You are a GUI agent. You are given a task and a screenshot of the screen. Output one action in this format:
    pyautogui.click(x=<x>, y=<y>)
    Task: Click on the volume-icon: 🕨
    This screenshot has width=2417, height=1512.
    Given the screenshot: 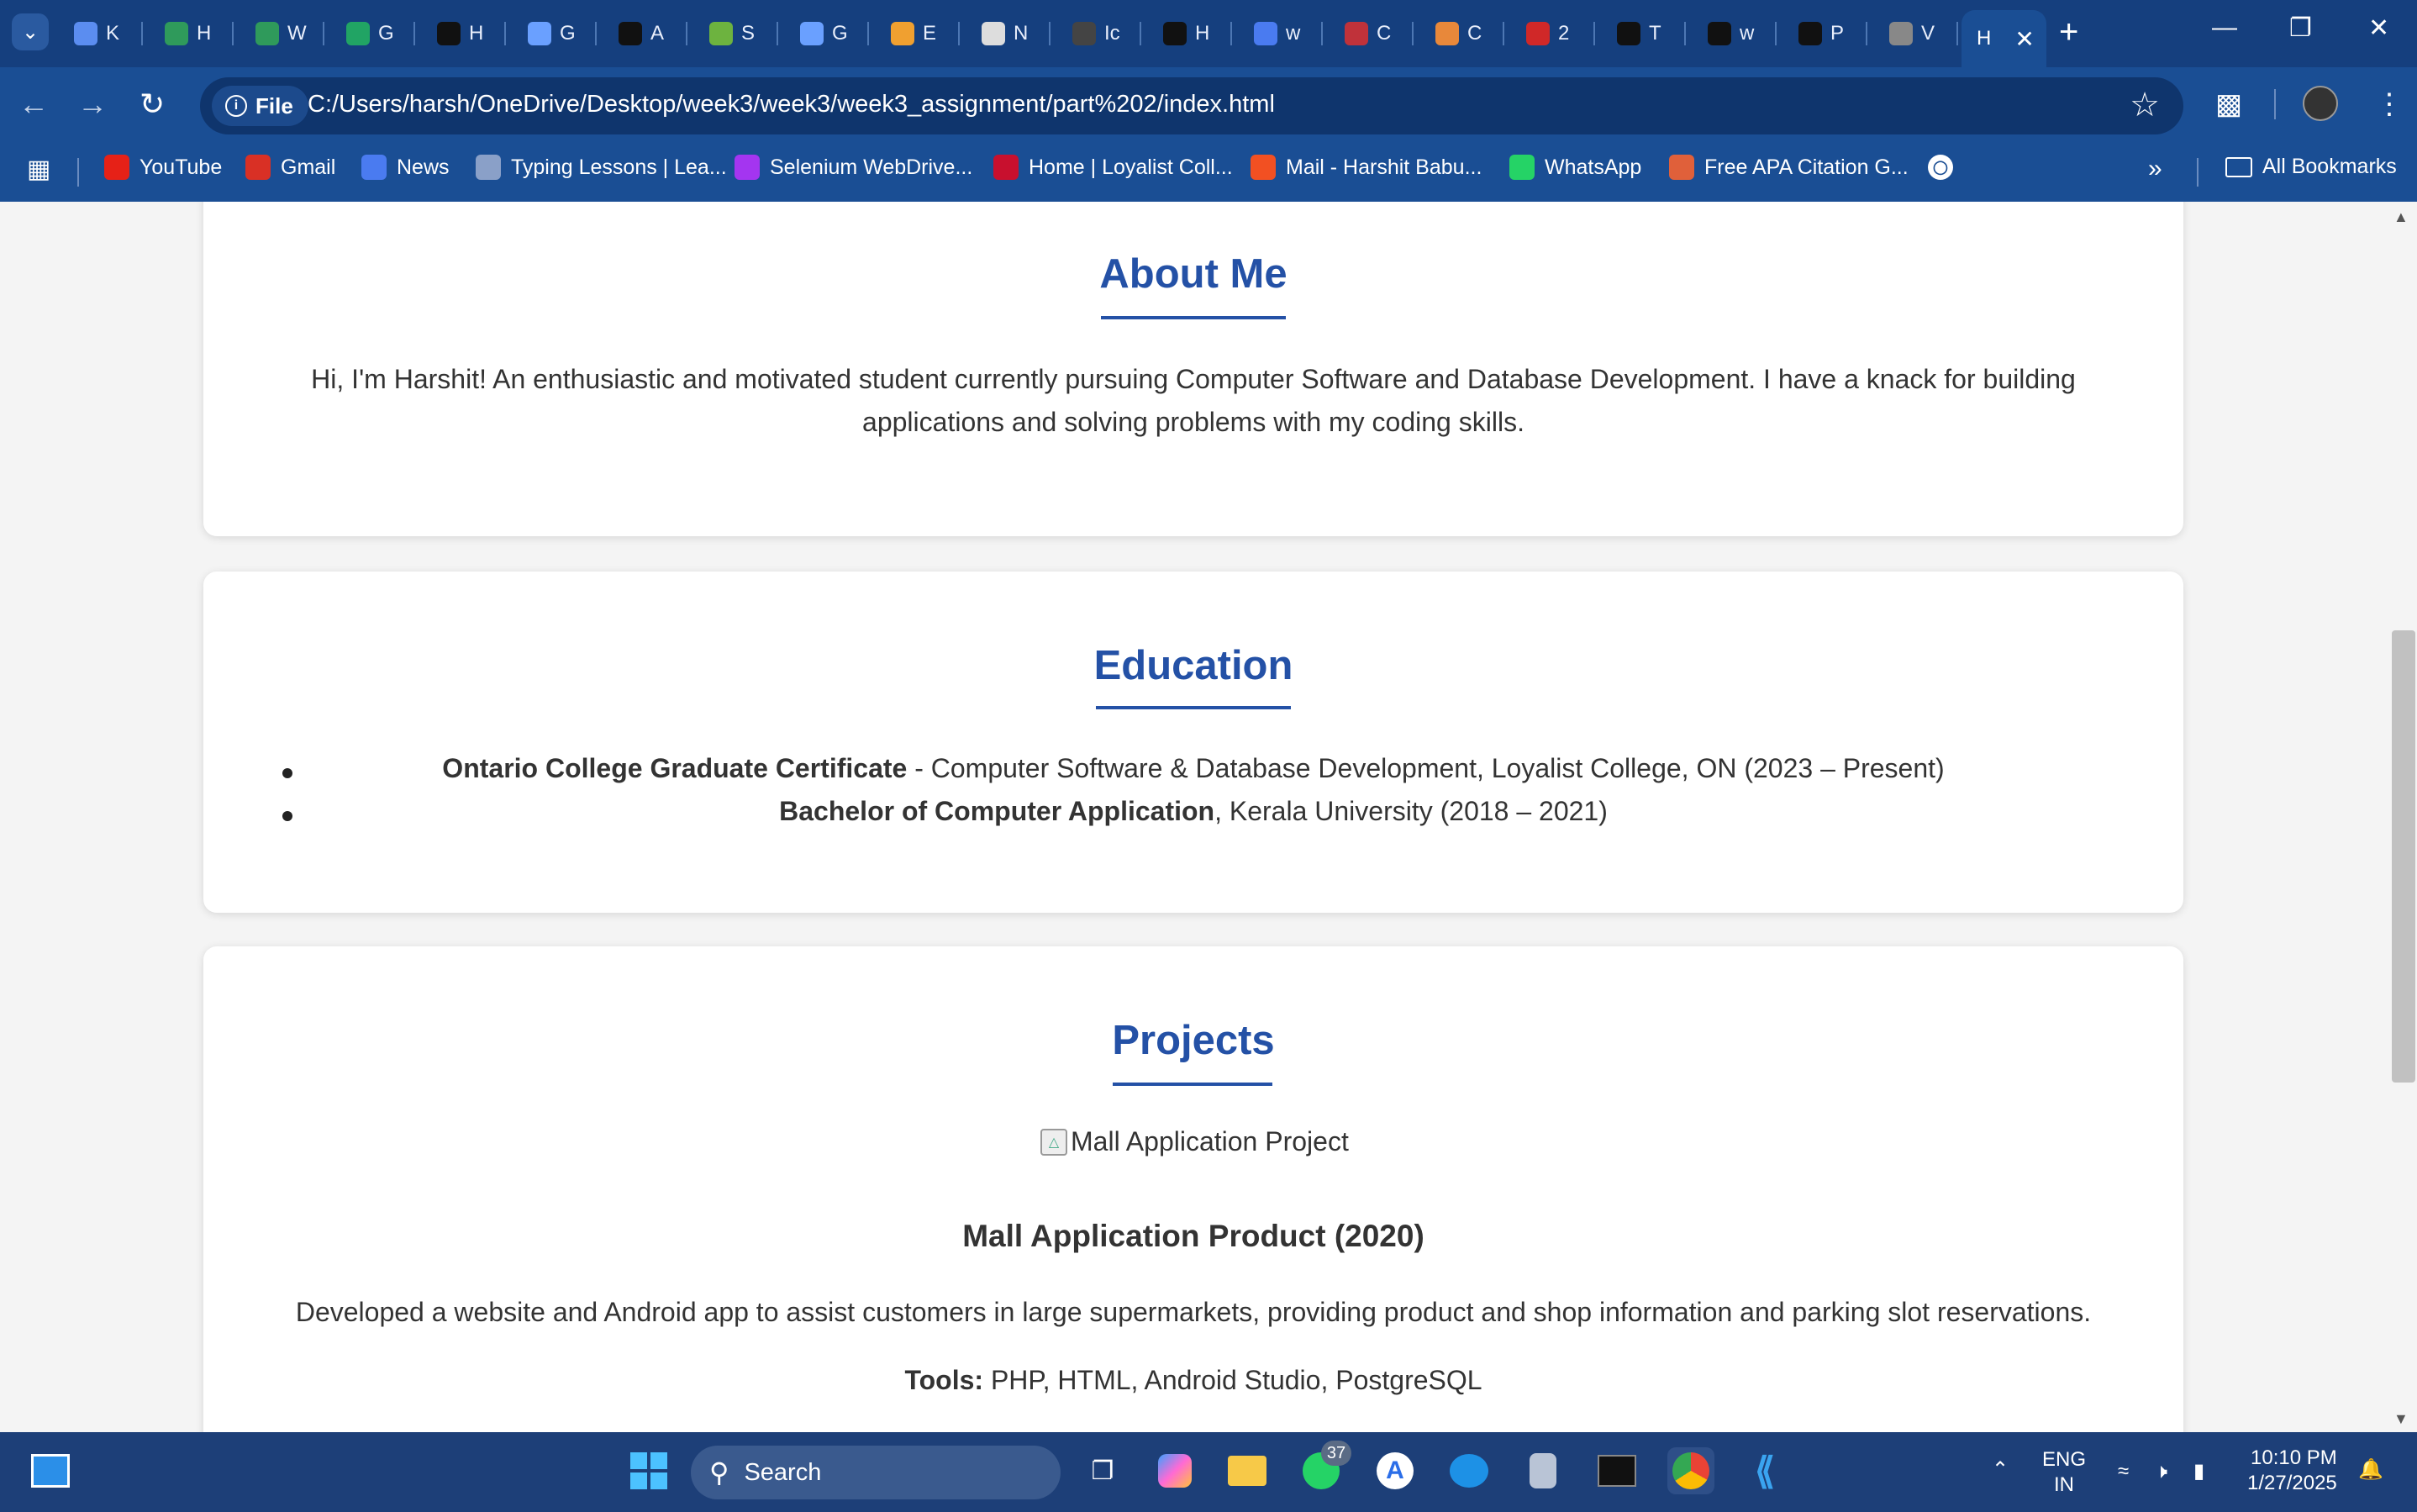 What is the action you would take?
    pyautogui.click(x=2161, y=1471)
    